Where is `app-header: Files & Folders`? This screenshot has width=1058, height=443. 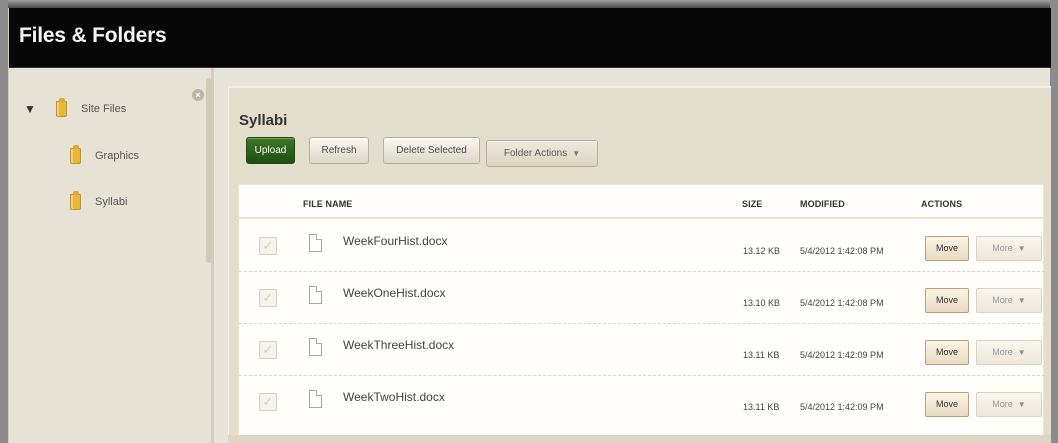 app-header: Files & Folders is located at coordinates (530, 38).